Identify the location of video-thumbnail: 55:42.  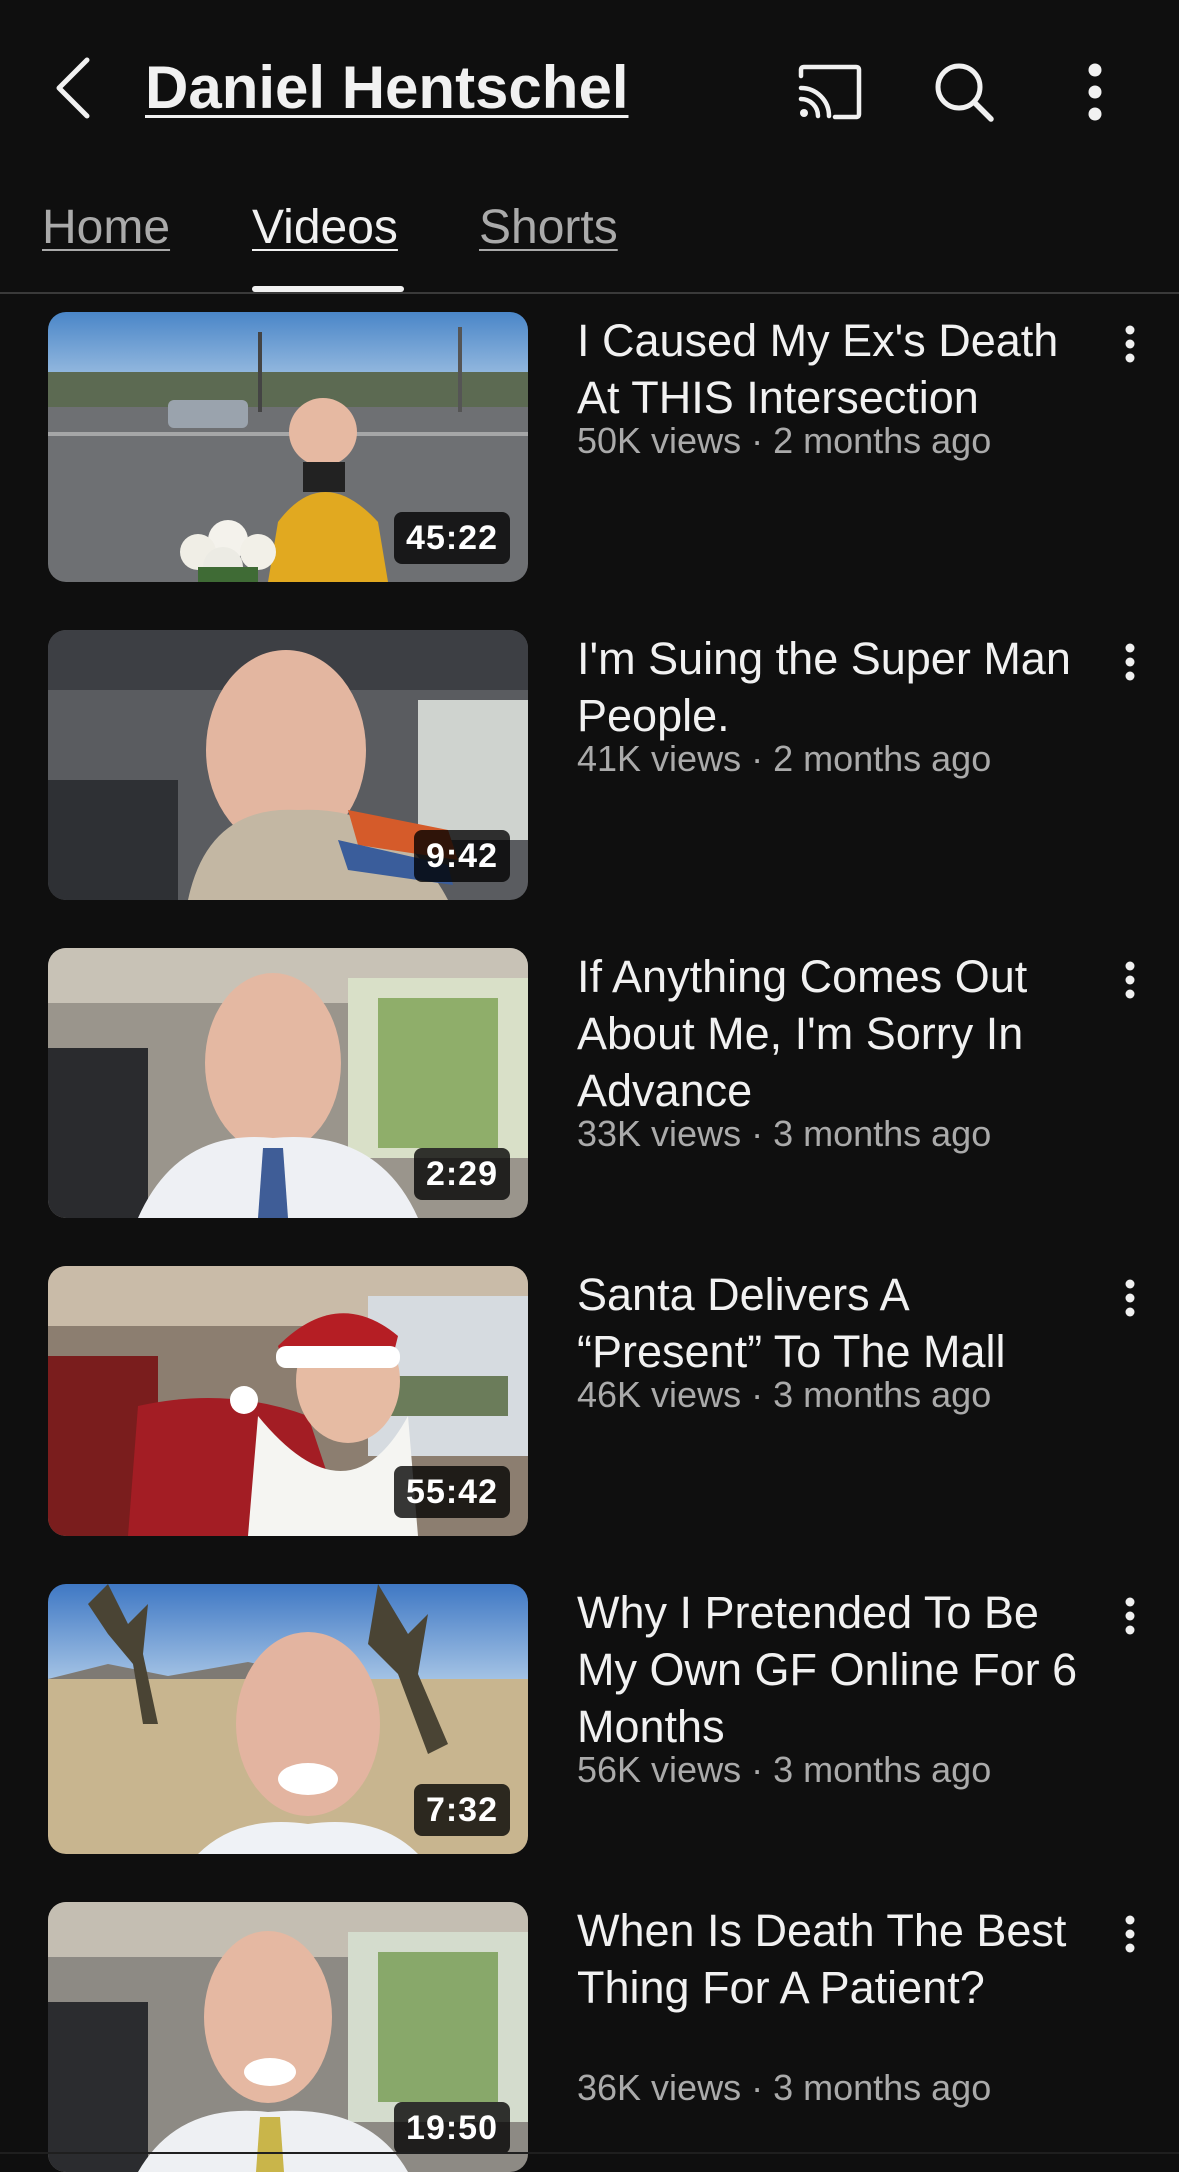
(288, 1401).